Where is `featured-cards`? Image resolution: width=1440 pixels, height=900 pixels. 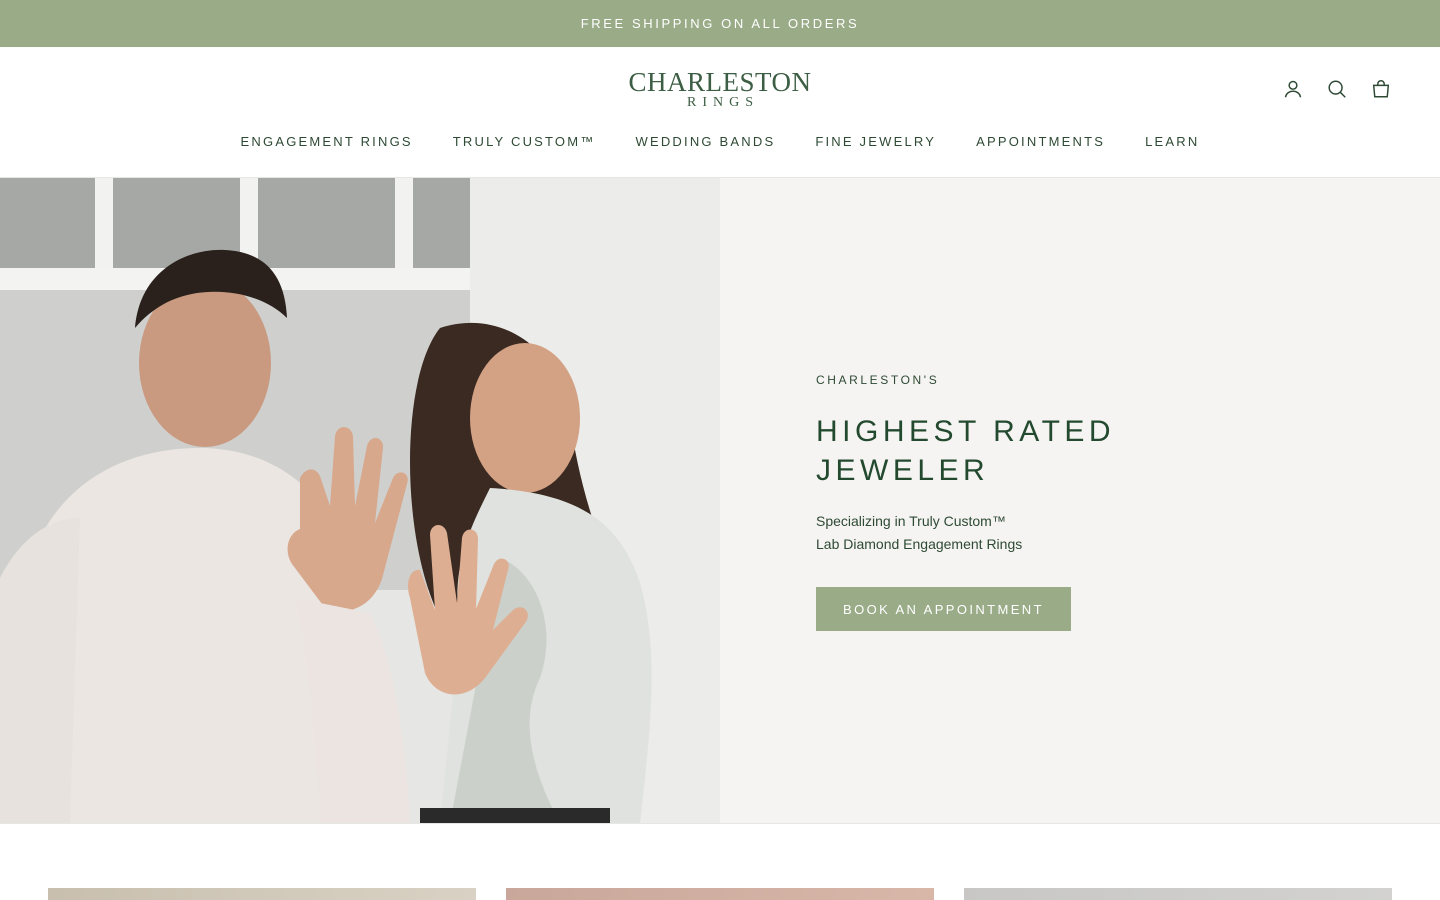 featured-cards is located at coordinates (720, 894).